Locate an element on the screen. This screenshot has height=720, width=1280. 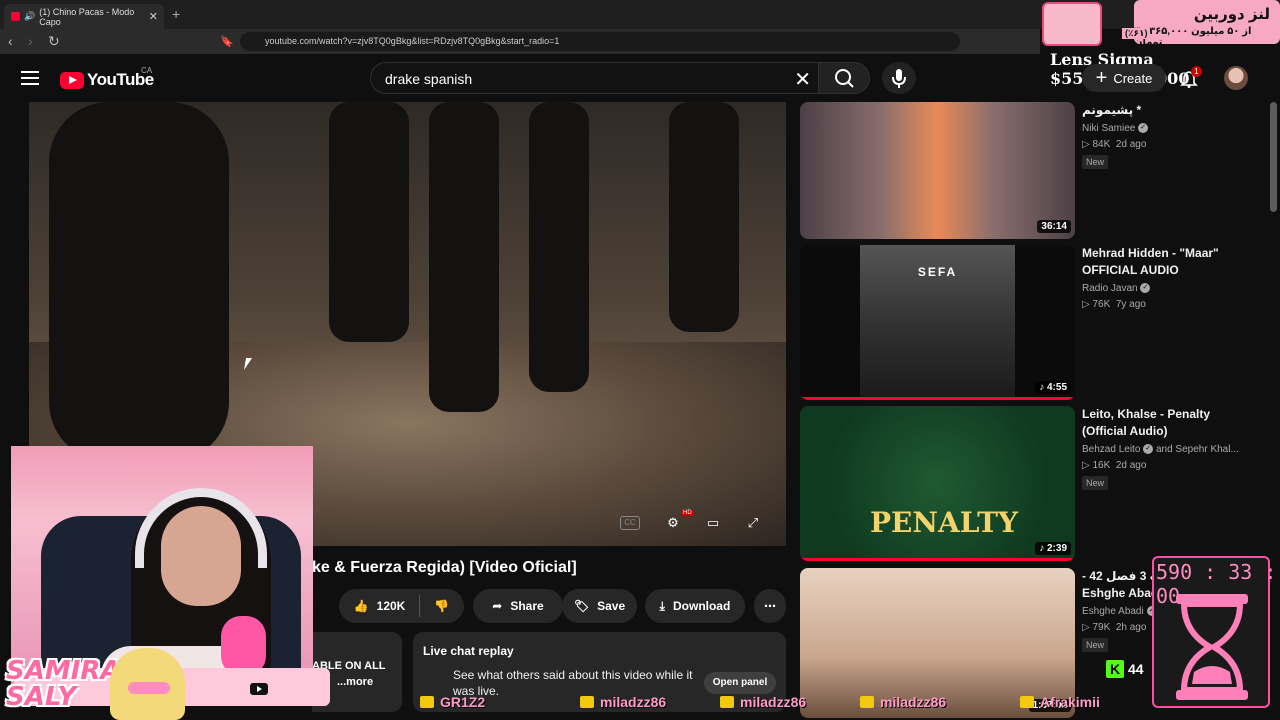
duration-text: 4:55 is located at coordinates (1056, 387).